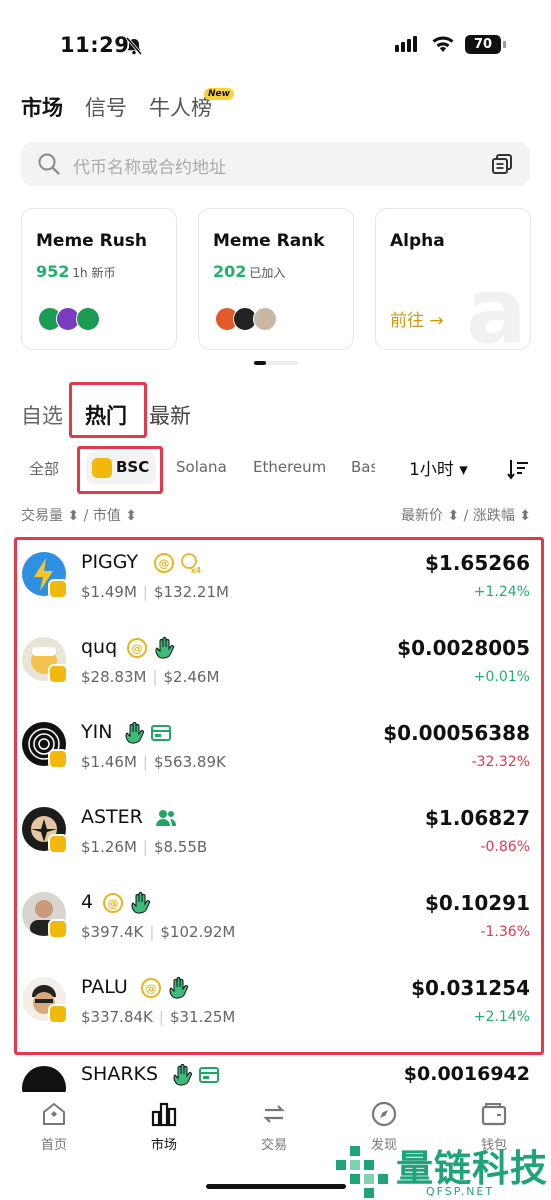 The width and height of the screenshot is (551, 1200). Describe the element at coordinates (97, 732) in the screenshot. I see `token-symbol: YIN` at that location.